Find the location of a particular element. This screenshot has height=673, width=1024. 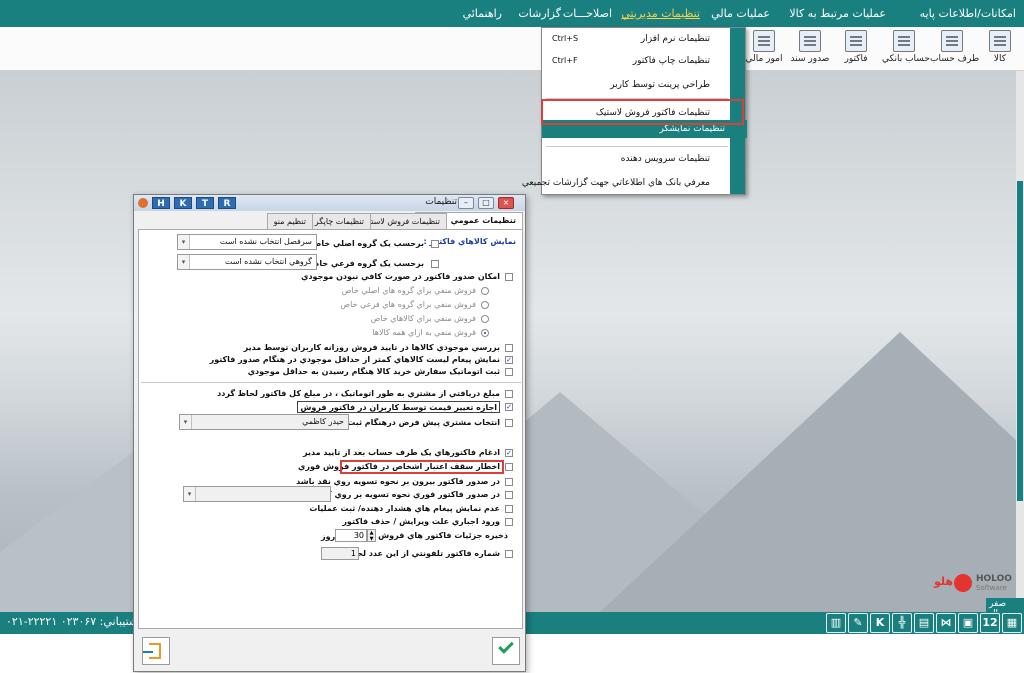

scrollbar-thumb is located at coordinates (1020, 341).